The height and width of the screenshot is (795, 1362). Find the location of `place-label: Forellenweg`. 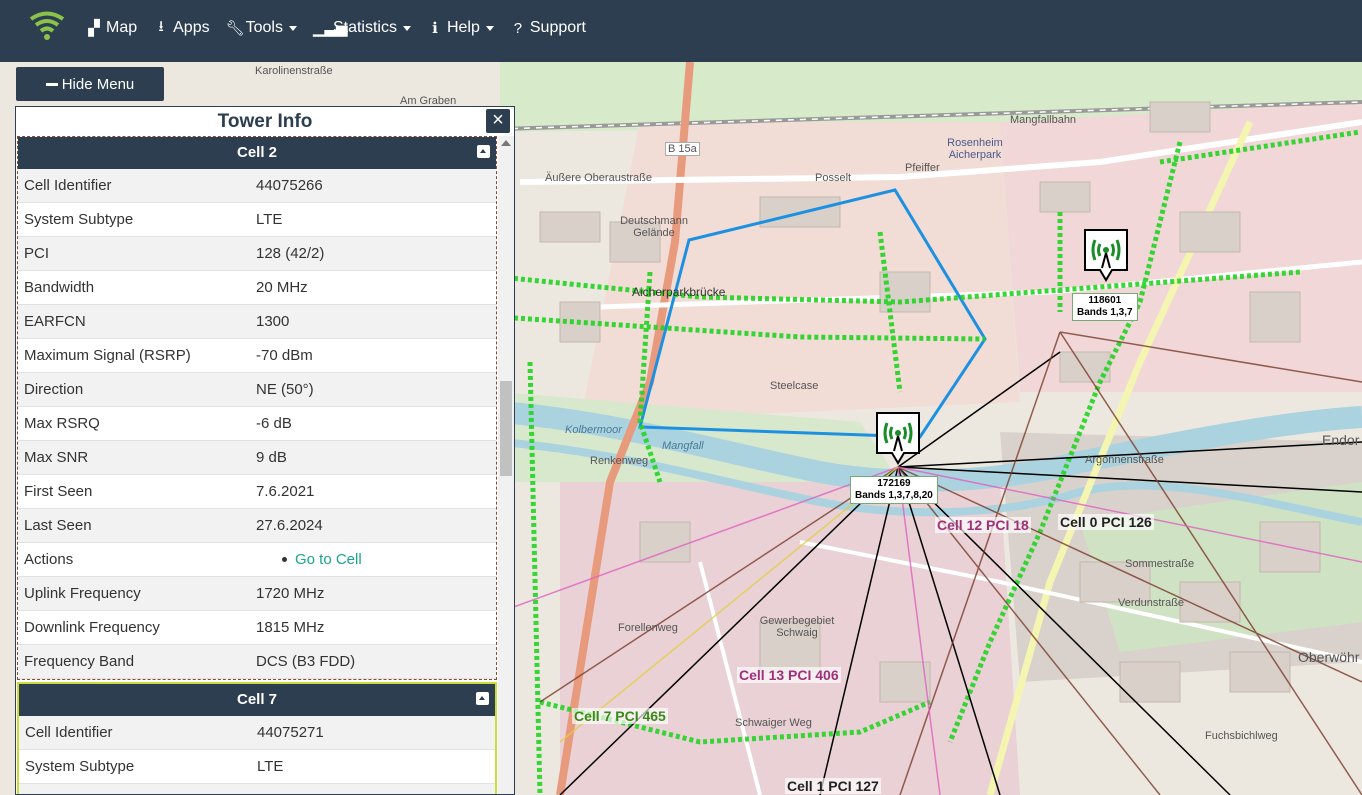

place-label: Forellenweg is located at coordinates (648, 628).